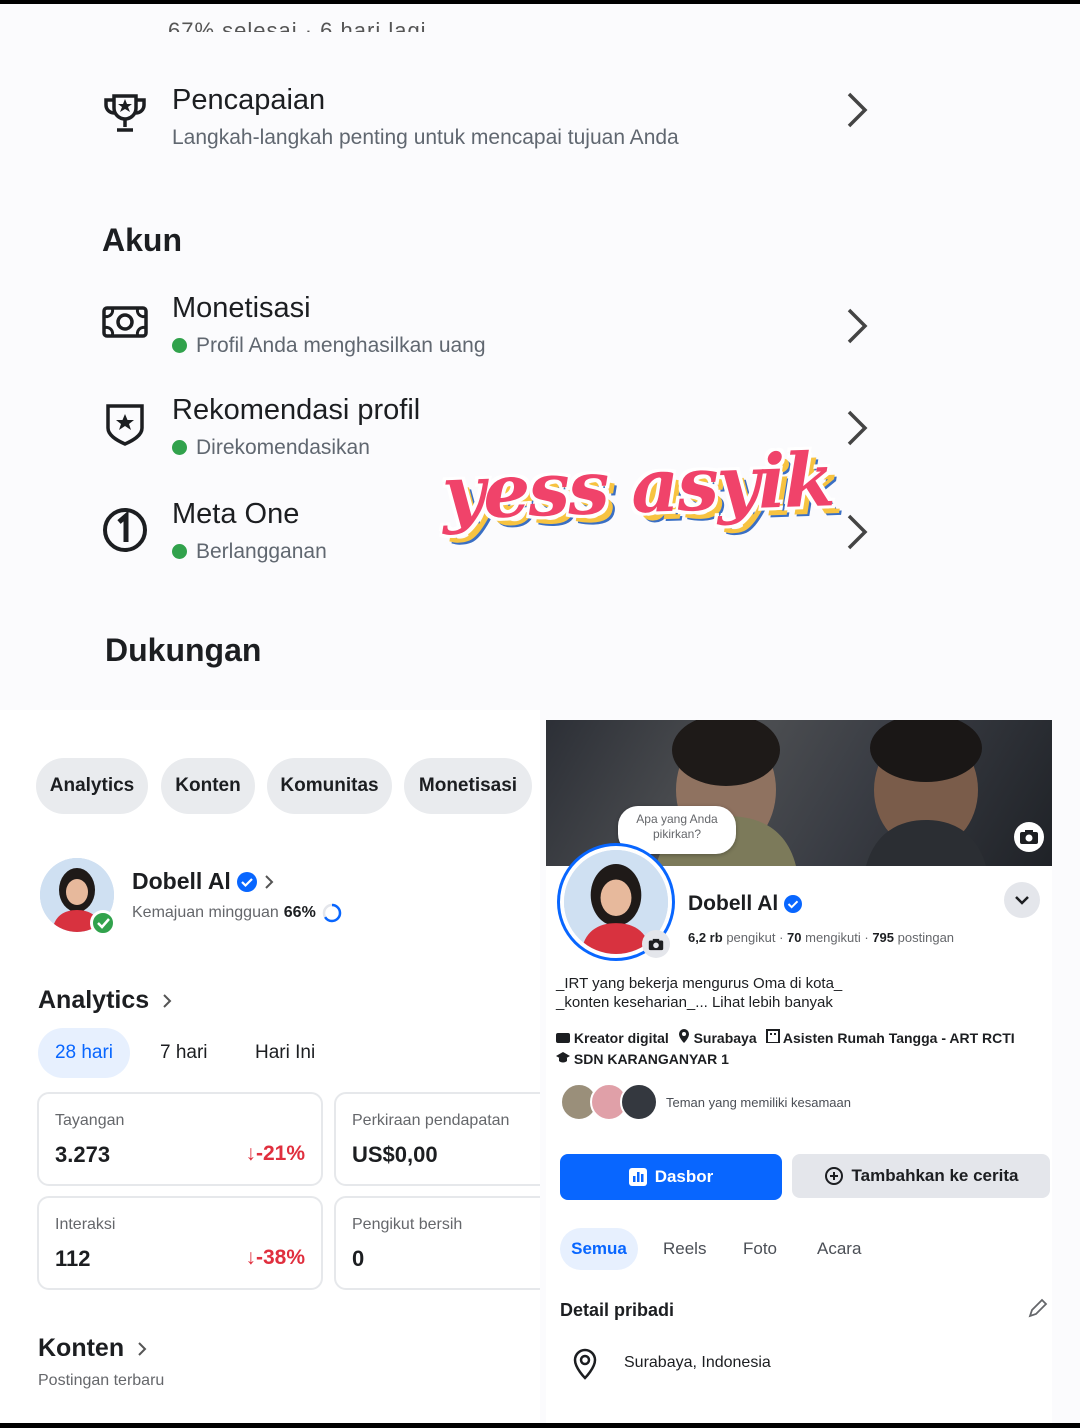  I want to click on range-28-days: 28 hari, so click(84, 1053).